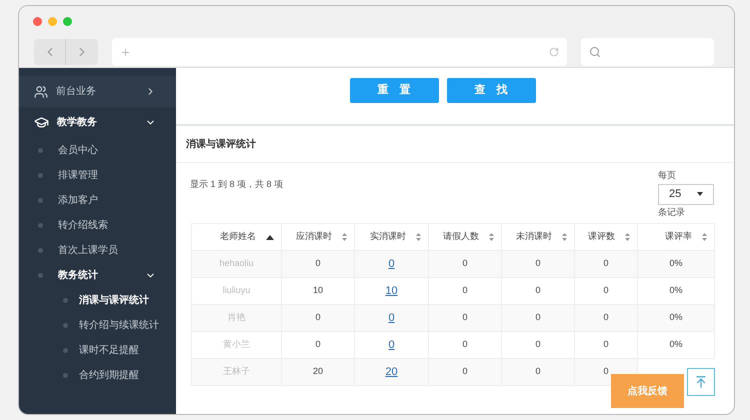  I want to click on sidebar-subitem: 消课与课评统计, so click(97, 300).